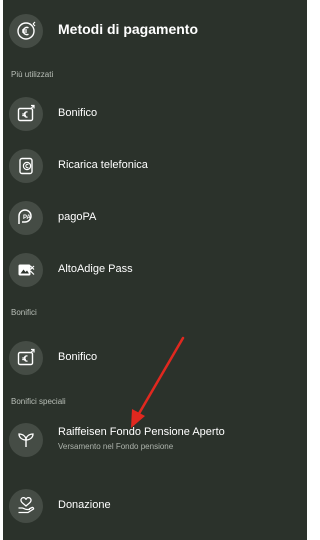  I want to click on list-item-pagopa: PA pagoPA, so click(155, 218).